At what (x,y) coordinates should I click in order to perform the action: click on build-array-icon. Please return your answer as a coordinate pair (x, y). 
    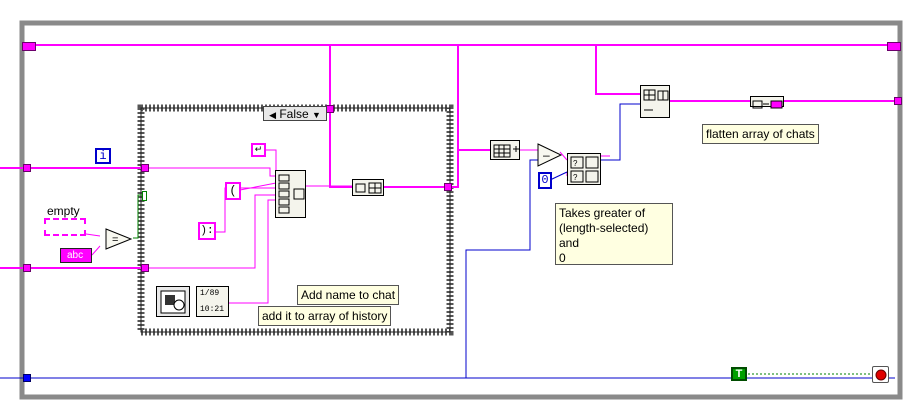
    Looking at the image, I should click on (368, 188).